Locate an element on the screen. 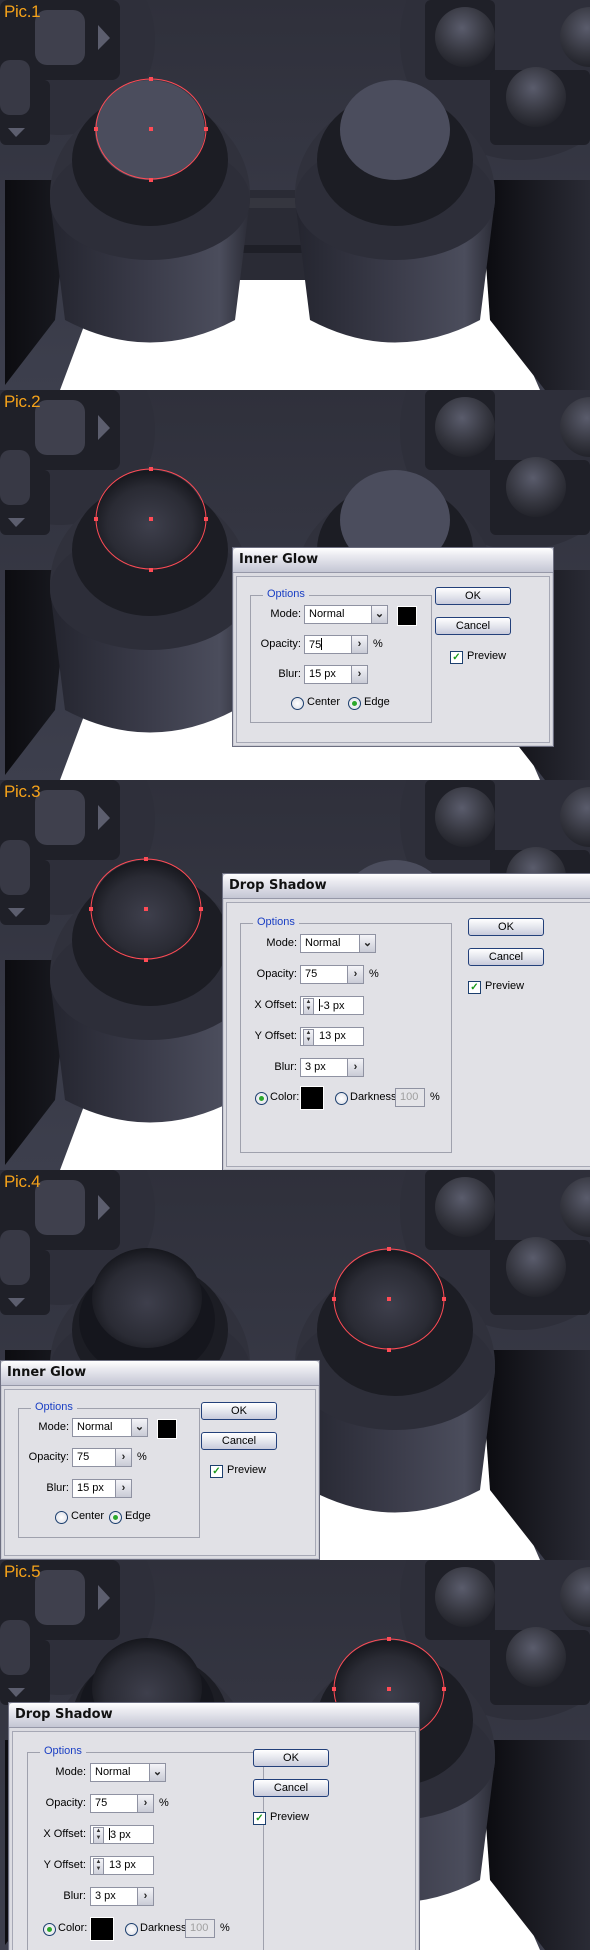  x-offset-value: -3 px is located at coordinates (332, 1006).